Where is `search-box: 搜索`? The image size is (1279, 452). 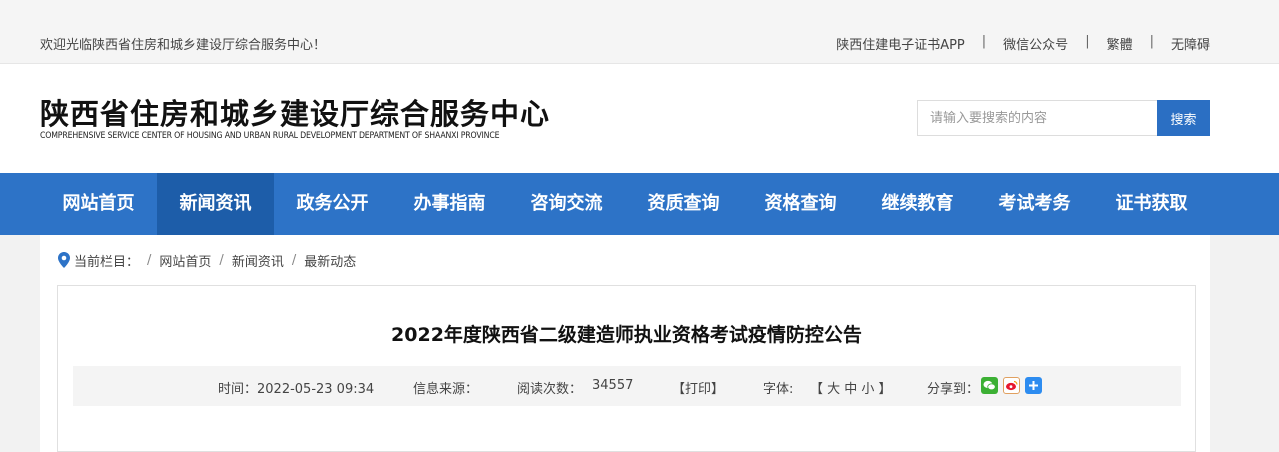 search-box: 搜索 is located at coordinates (1063, 118).